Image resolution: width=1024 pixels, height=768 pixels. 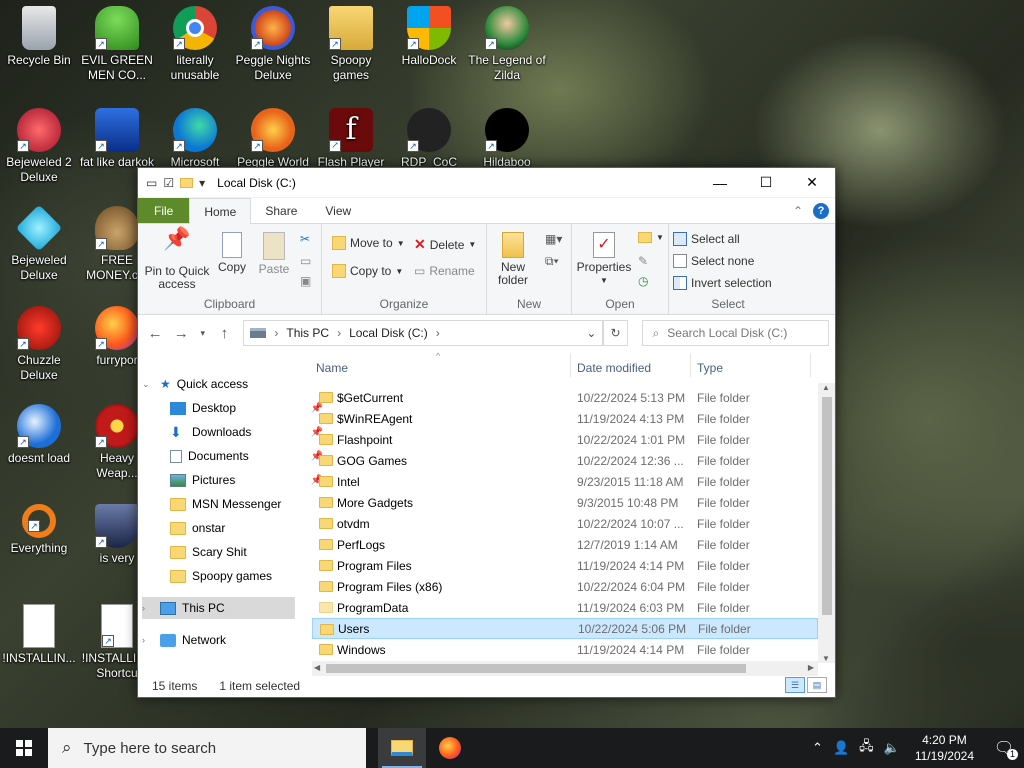 What do you see at coordinates (565, 460) in the screenshot?
I see `table-row: GOG Games 10/22/2024 12:36 ... File folder` at bounding box center [565, 460].